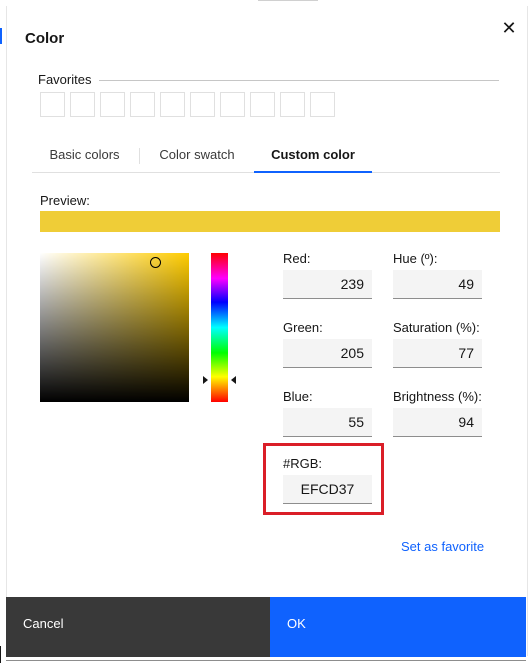 This screenshot has width=532, height=663. I want to click on saturation-label: Saturation (%):, so click(436, 327).